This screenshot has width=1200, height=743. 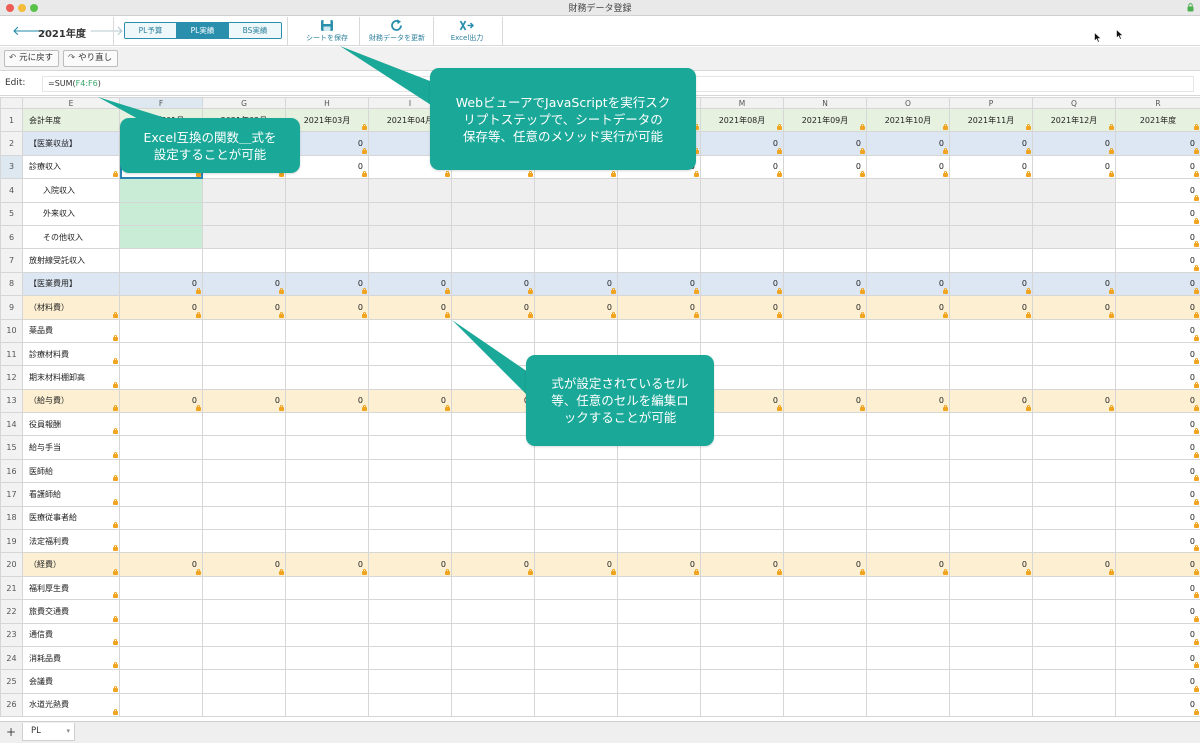 I want to click on row-header: 22, so click(x=11, y=611).